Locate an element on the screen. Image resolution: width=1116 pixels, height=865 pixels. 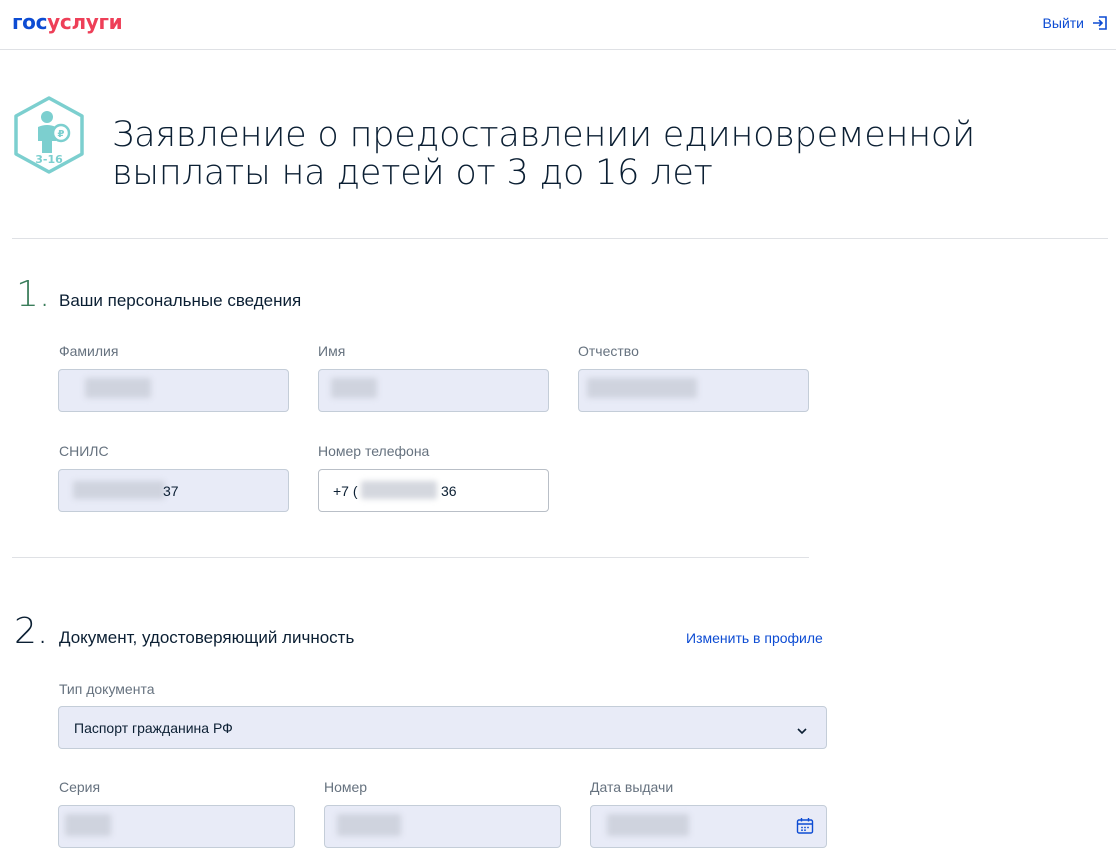
series-field is located at coordinates (176, 826).